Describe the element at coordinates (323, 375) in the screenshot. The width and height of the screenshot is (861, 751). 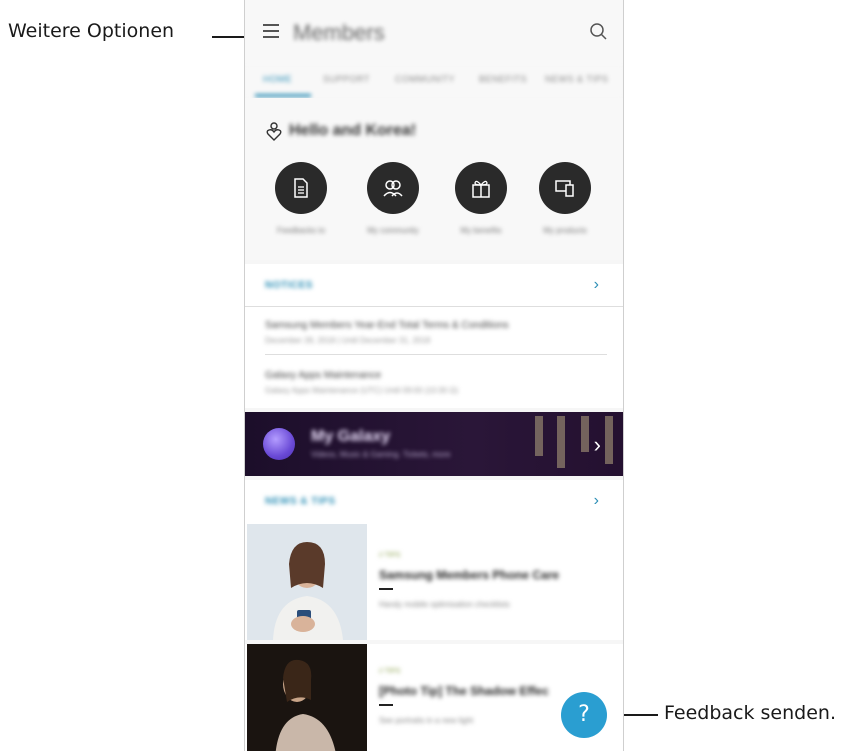
I see `notice-item-title: Galaxy Apps Maintenance` at that location.